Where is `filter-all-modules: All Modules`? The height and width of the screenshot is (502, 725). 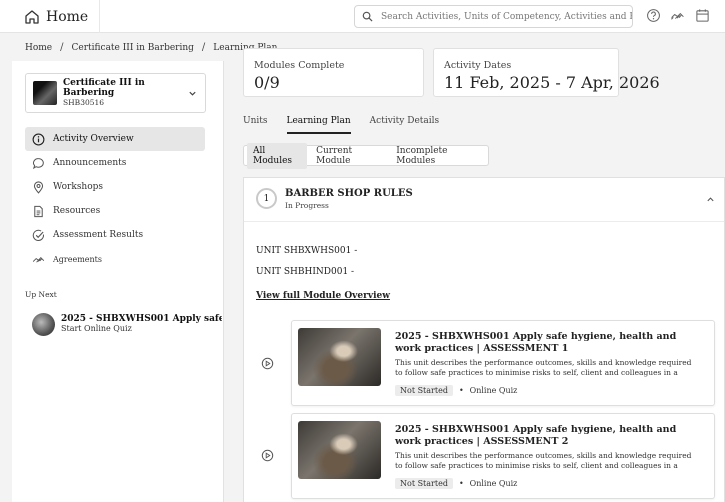 filter-all-modules: All Modules is located at coordinates (277, 155).